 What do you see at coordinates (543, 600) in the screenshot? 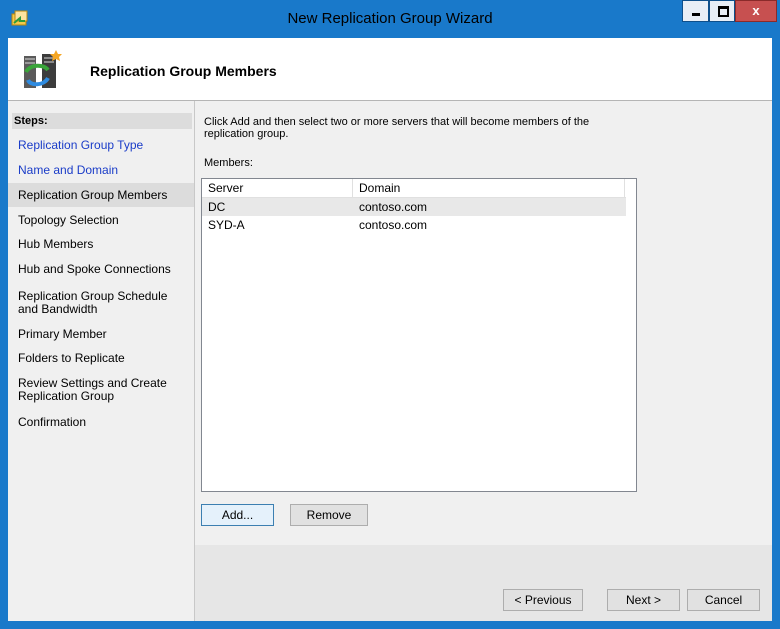
I see `previous-button: < Previous` at bounding box center [543, 600].